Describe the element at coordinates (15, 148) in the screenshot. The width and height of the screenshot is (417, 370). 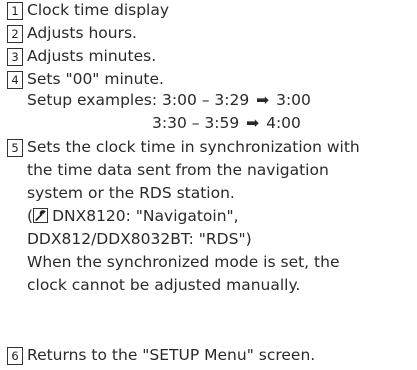
I see `item-number: 5` at that location.